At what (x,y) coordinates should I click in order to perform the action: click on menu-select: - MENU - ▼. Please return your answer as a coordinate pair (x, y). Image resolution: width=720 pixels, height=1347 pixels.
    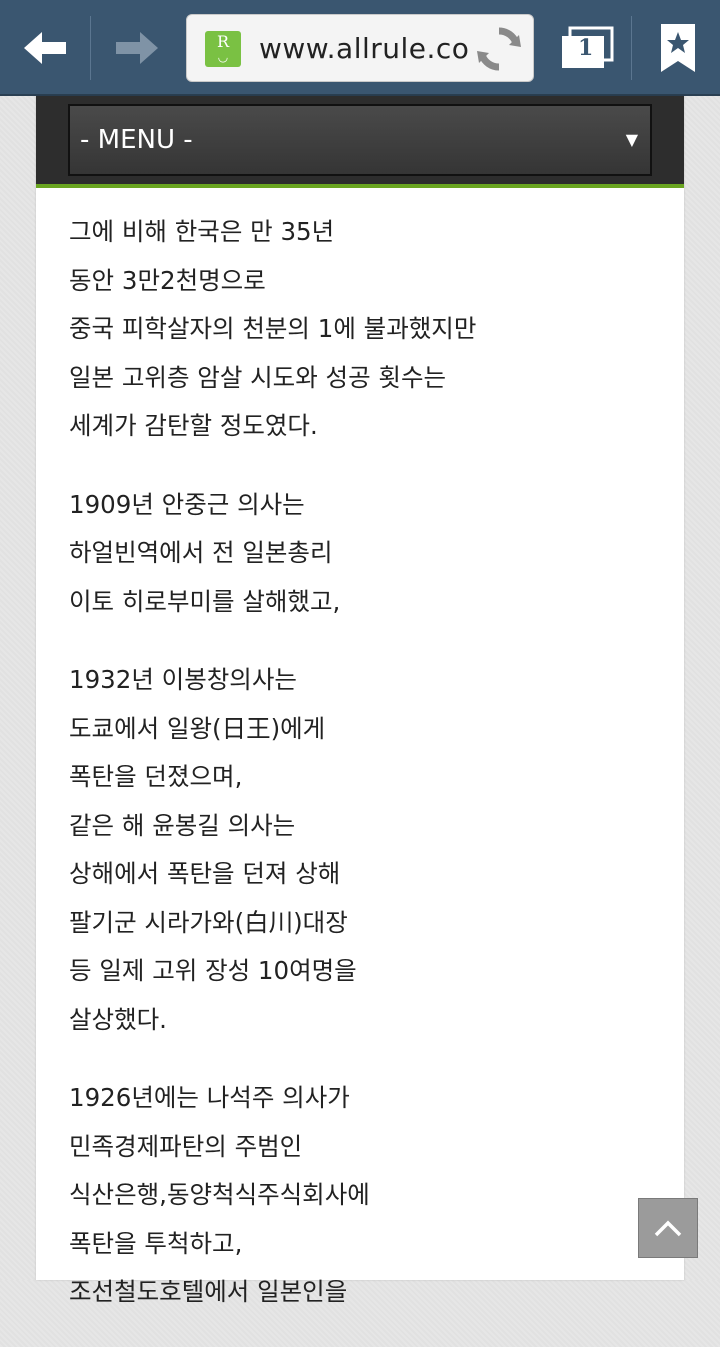
    Looking at the image, I should click on (360, 140).